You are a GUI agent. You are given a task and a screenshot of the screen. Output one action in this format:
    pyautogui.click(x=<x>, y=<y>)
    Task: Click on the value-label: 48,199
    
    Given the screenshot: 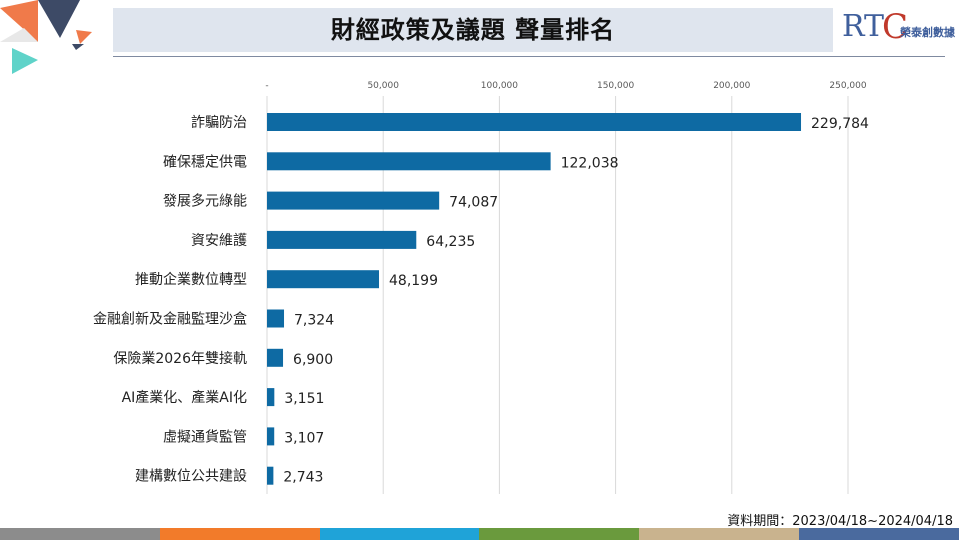 What is the action you would take?
    pyautogui.click(x=413, y=281)
    